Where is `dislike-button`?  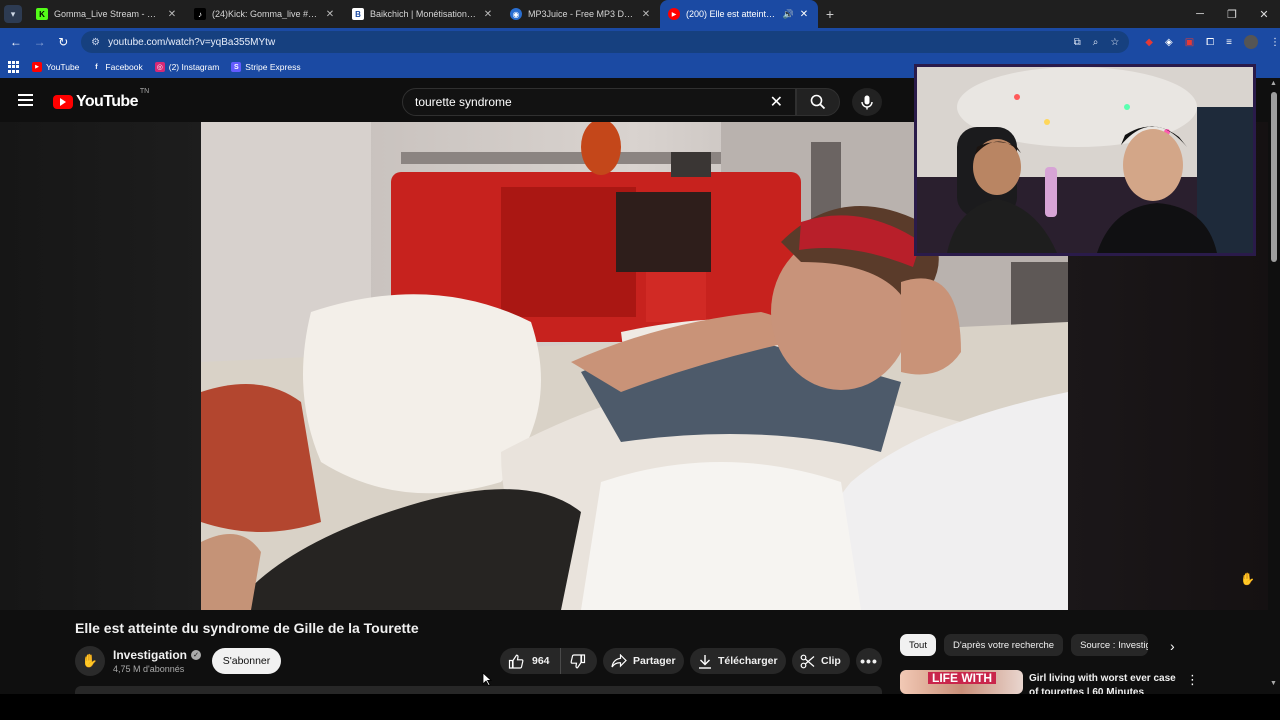 dislike-button is located at coordinates (578, 661).